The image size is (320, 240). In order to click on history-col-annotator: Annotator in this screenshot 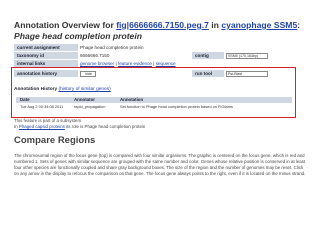, I will do `click(84, 99)`.